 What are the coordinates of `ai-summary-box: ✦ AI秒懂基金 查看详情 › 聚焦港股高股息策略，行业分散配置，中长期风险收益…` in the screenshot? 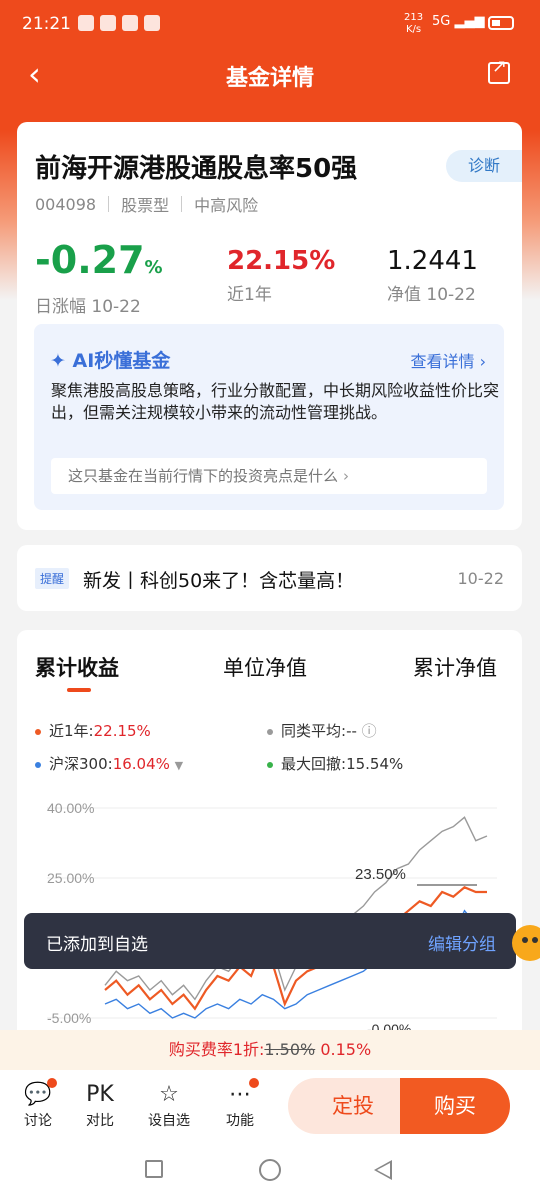 It's located at (269, 417).